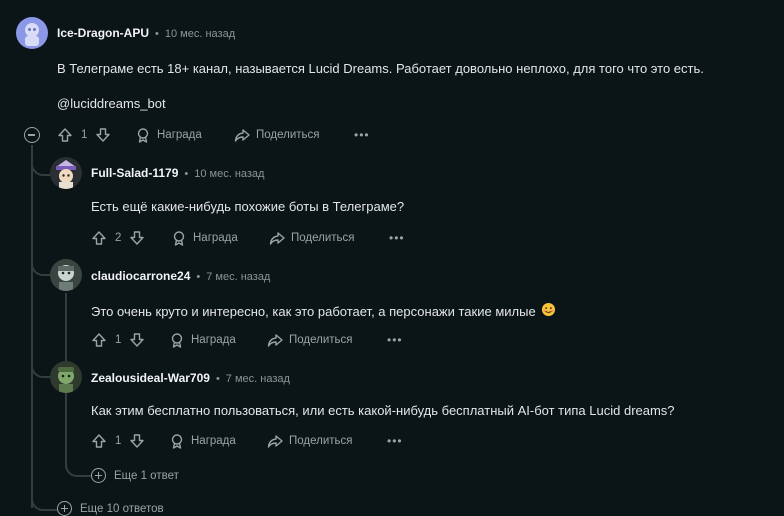  Describe the element at coordinates (150, 378) in the screenshot. I see `username: Zealousideal-War709` at that location.